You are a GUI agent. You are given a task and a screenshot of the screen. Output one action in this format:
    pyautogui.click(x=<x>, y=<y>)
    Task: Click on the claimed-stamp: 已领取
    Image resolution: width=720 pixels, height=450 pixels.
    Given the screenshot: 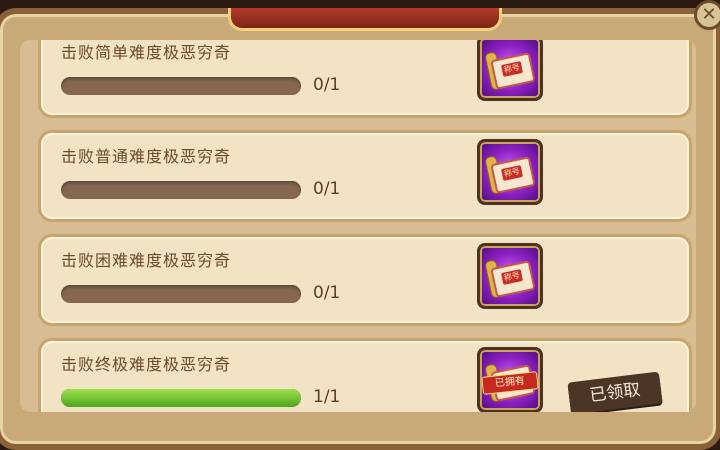 What is the action you would take?
    pyautogui.click(x=615, y=391)
    